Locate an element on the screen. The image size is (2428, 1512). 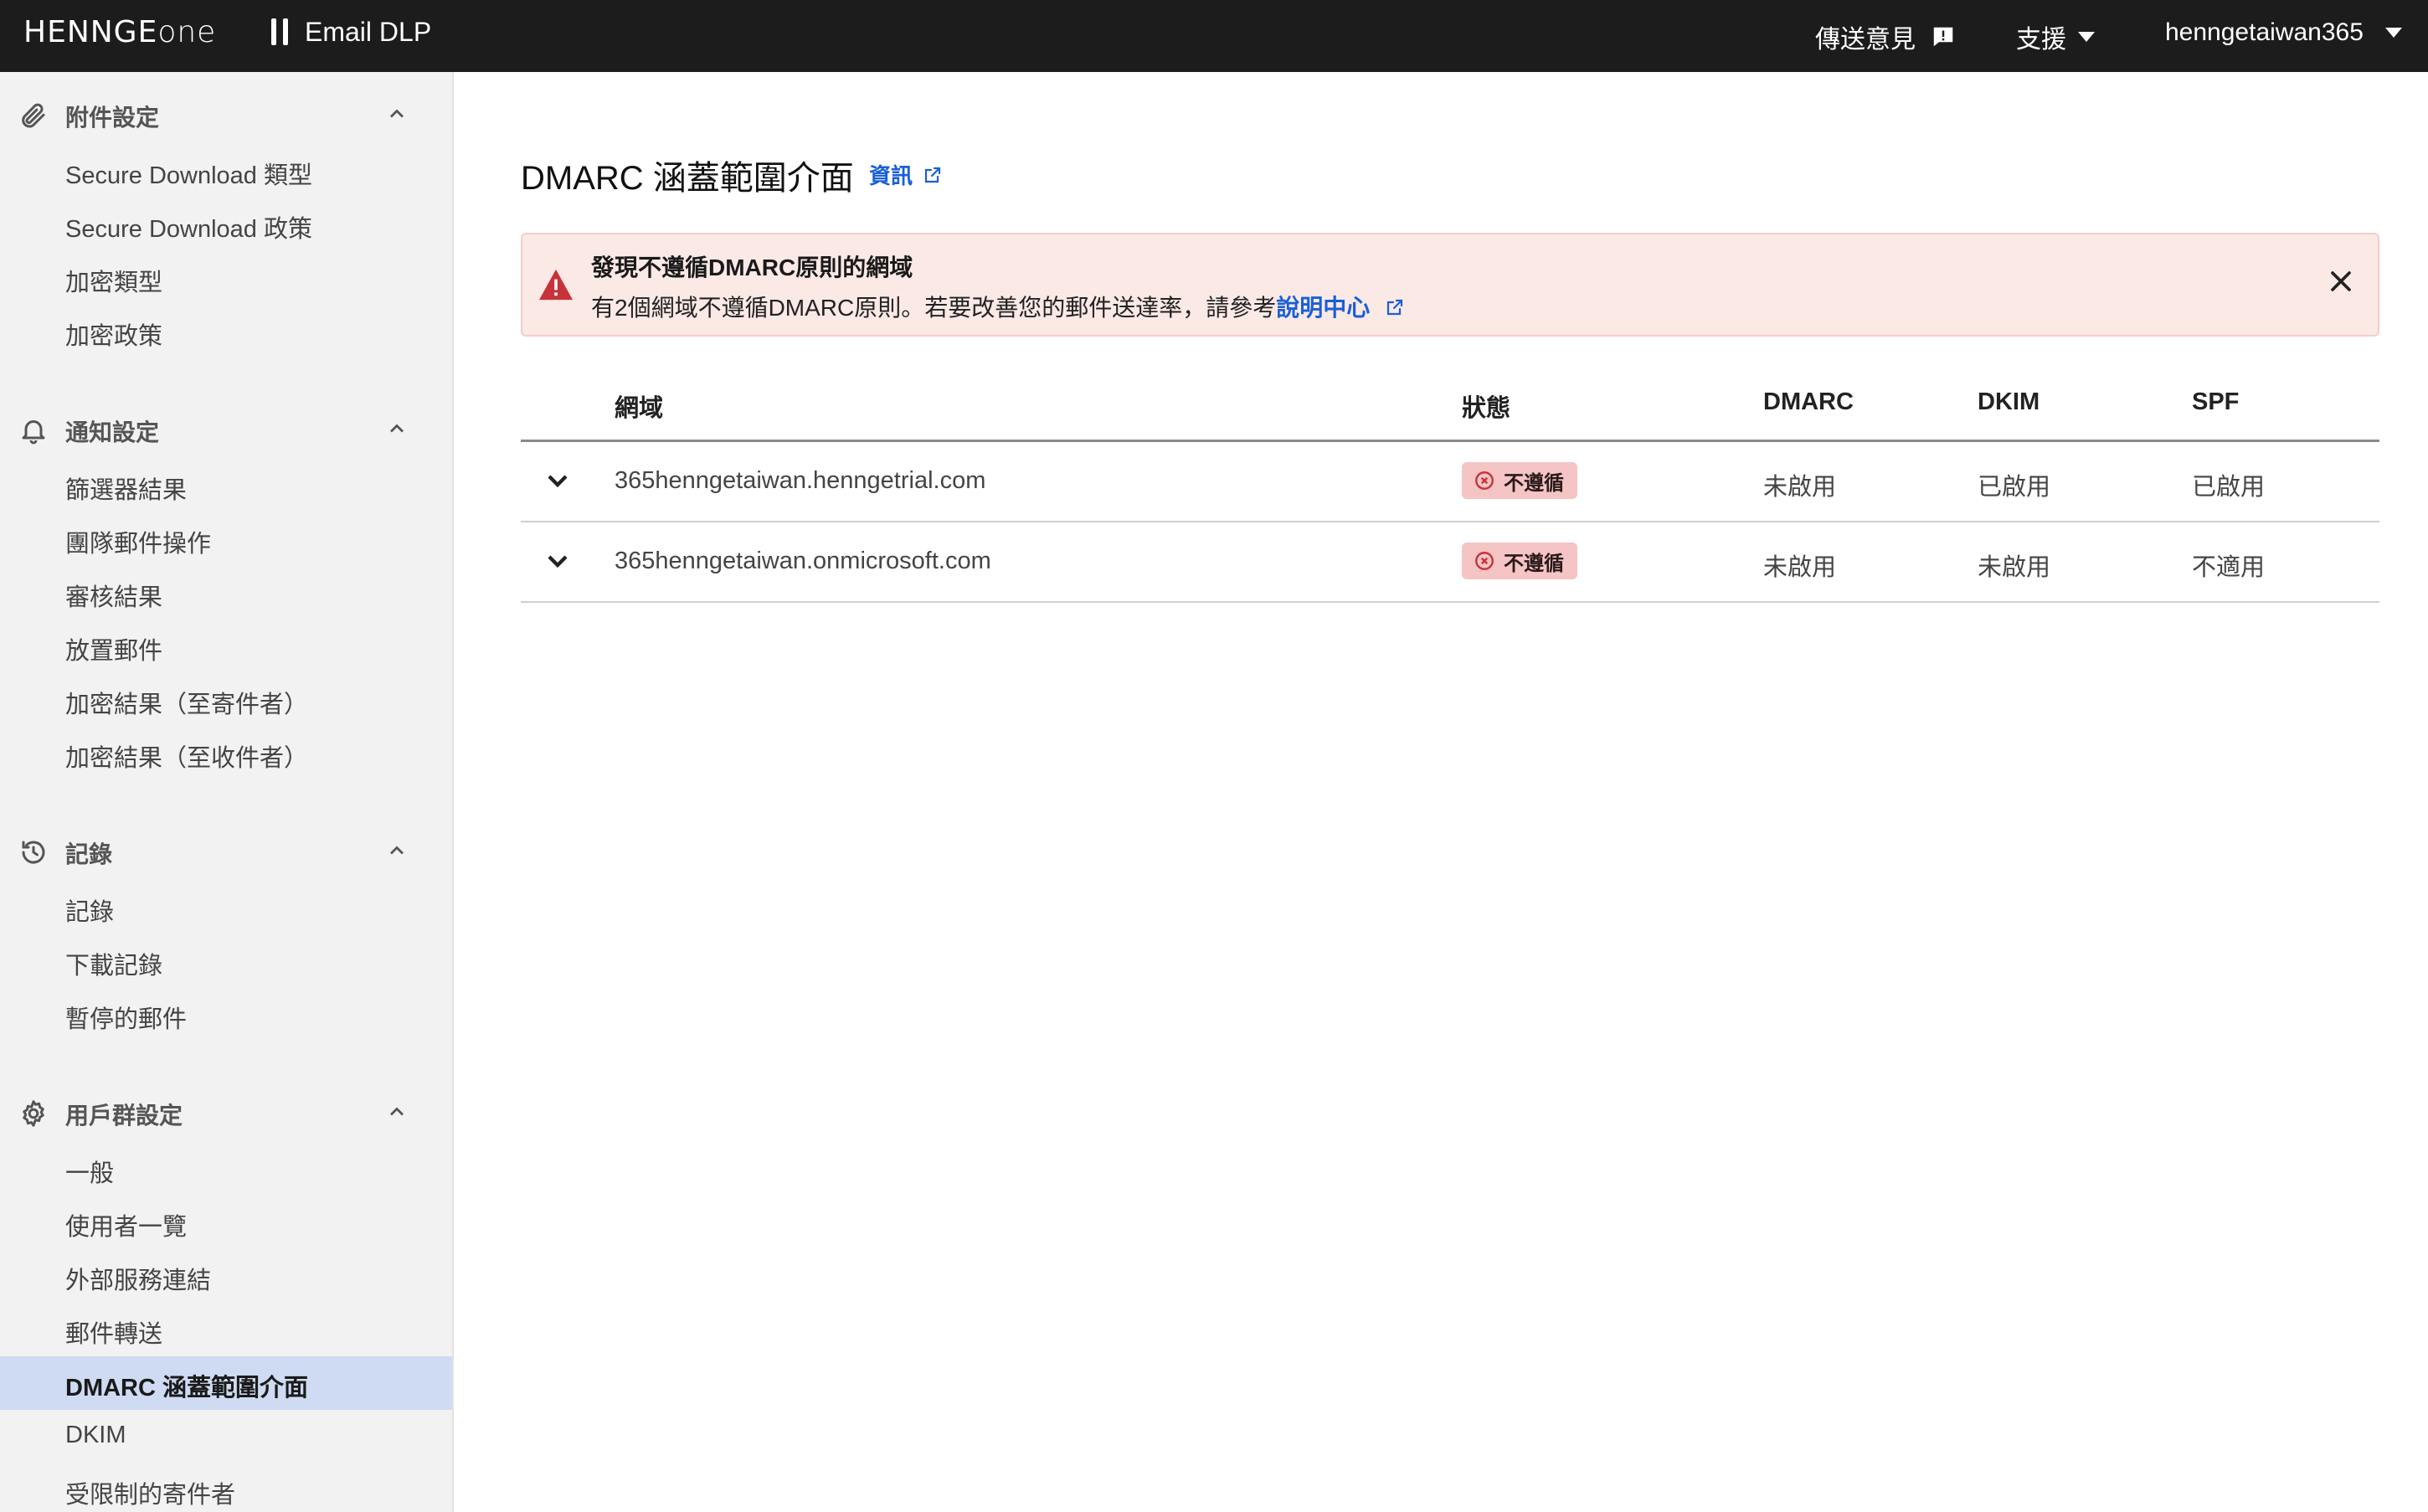
sidebar-item-label: 使用者一覽 is located at coordinates (127, 1227).